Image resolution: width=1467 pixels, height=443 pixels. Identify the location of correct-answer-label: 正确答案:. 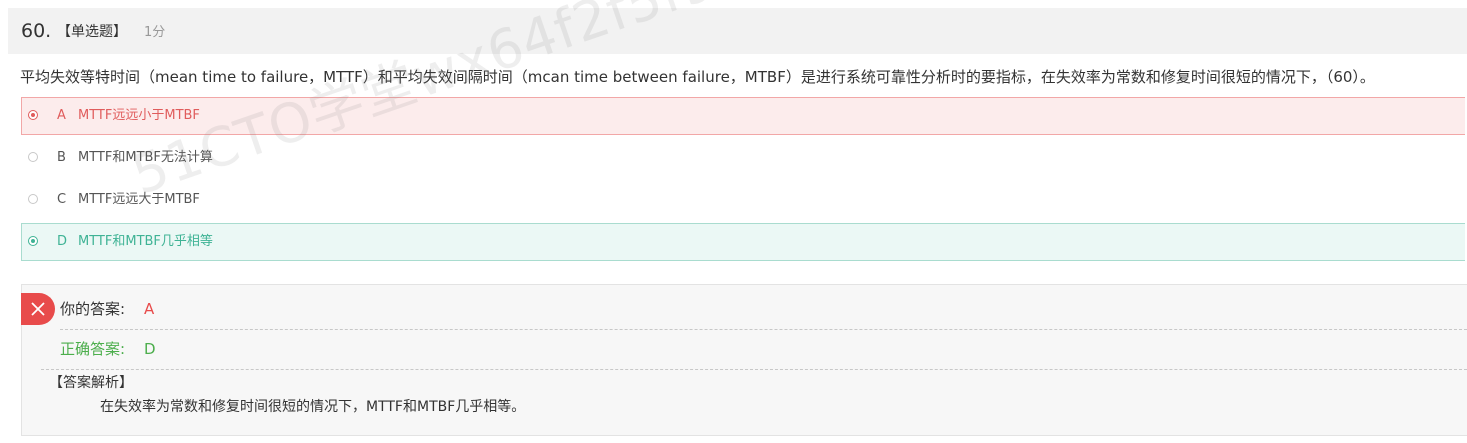
(93, 349).